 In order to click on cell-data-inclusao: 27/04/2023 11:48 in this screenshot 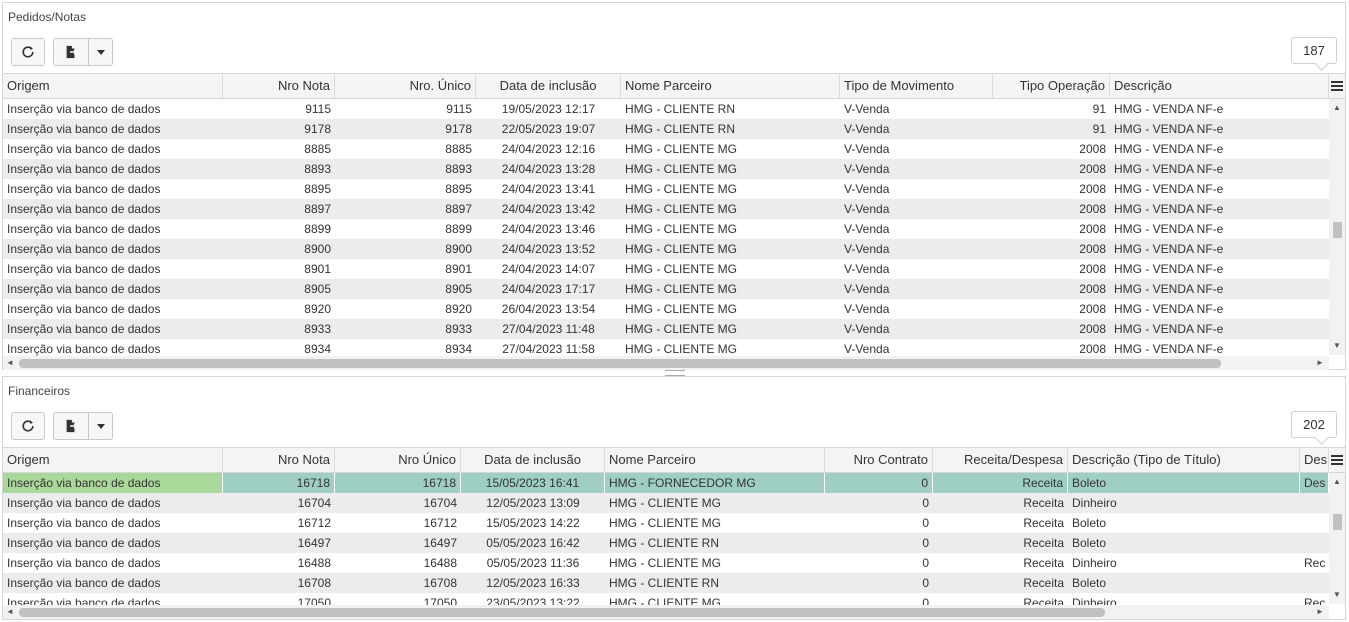, I will do `click(548, 329)`.